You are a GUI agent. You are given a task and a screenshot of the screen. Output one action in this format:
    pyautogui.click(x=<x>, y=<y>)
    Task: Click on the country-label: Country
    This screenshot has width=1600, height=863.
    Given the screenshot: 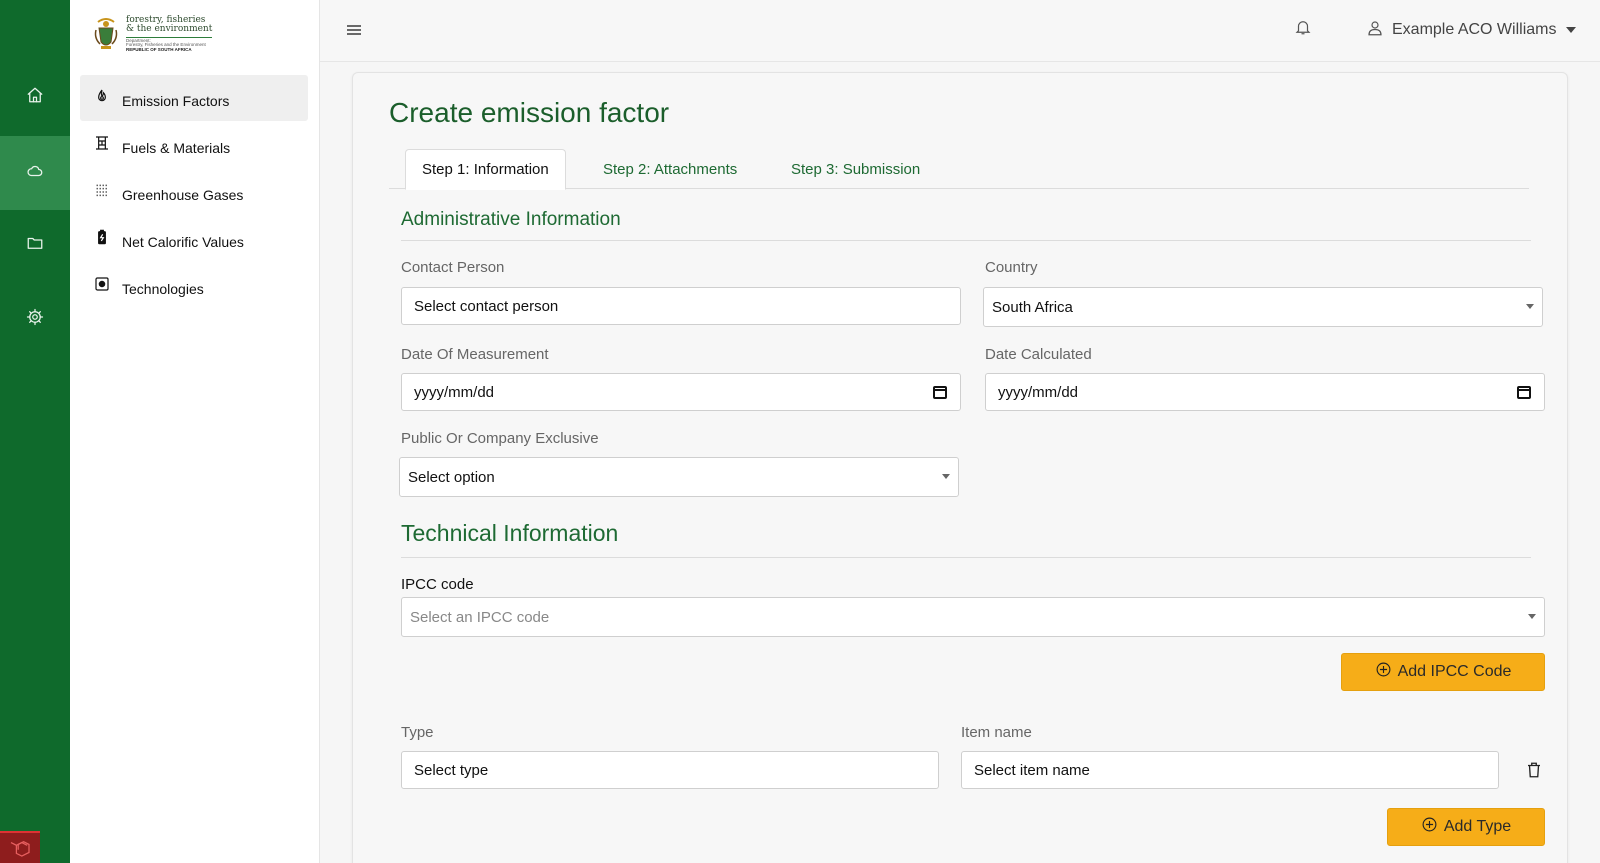 What is the action you would take?
    pyautogui.click(x=1011, y=267)
    